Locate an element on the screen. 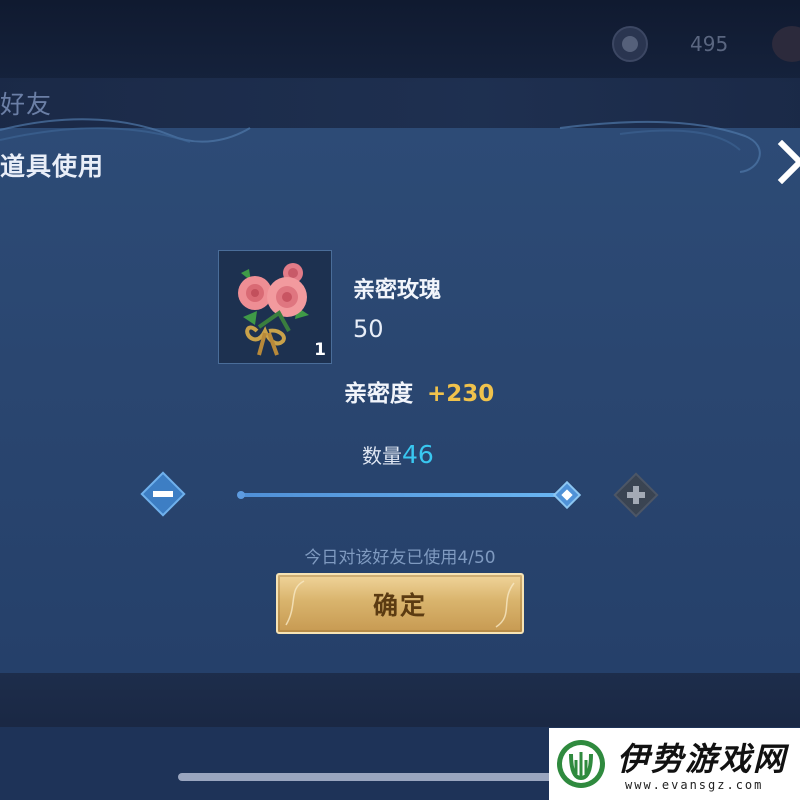 Image resolution: width=800 pixels, height=800 pixels. home-indicator is located at coordinates (378, 777).